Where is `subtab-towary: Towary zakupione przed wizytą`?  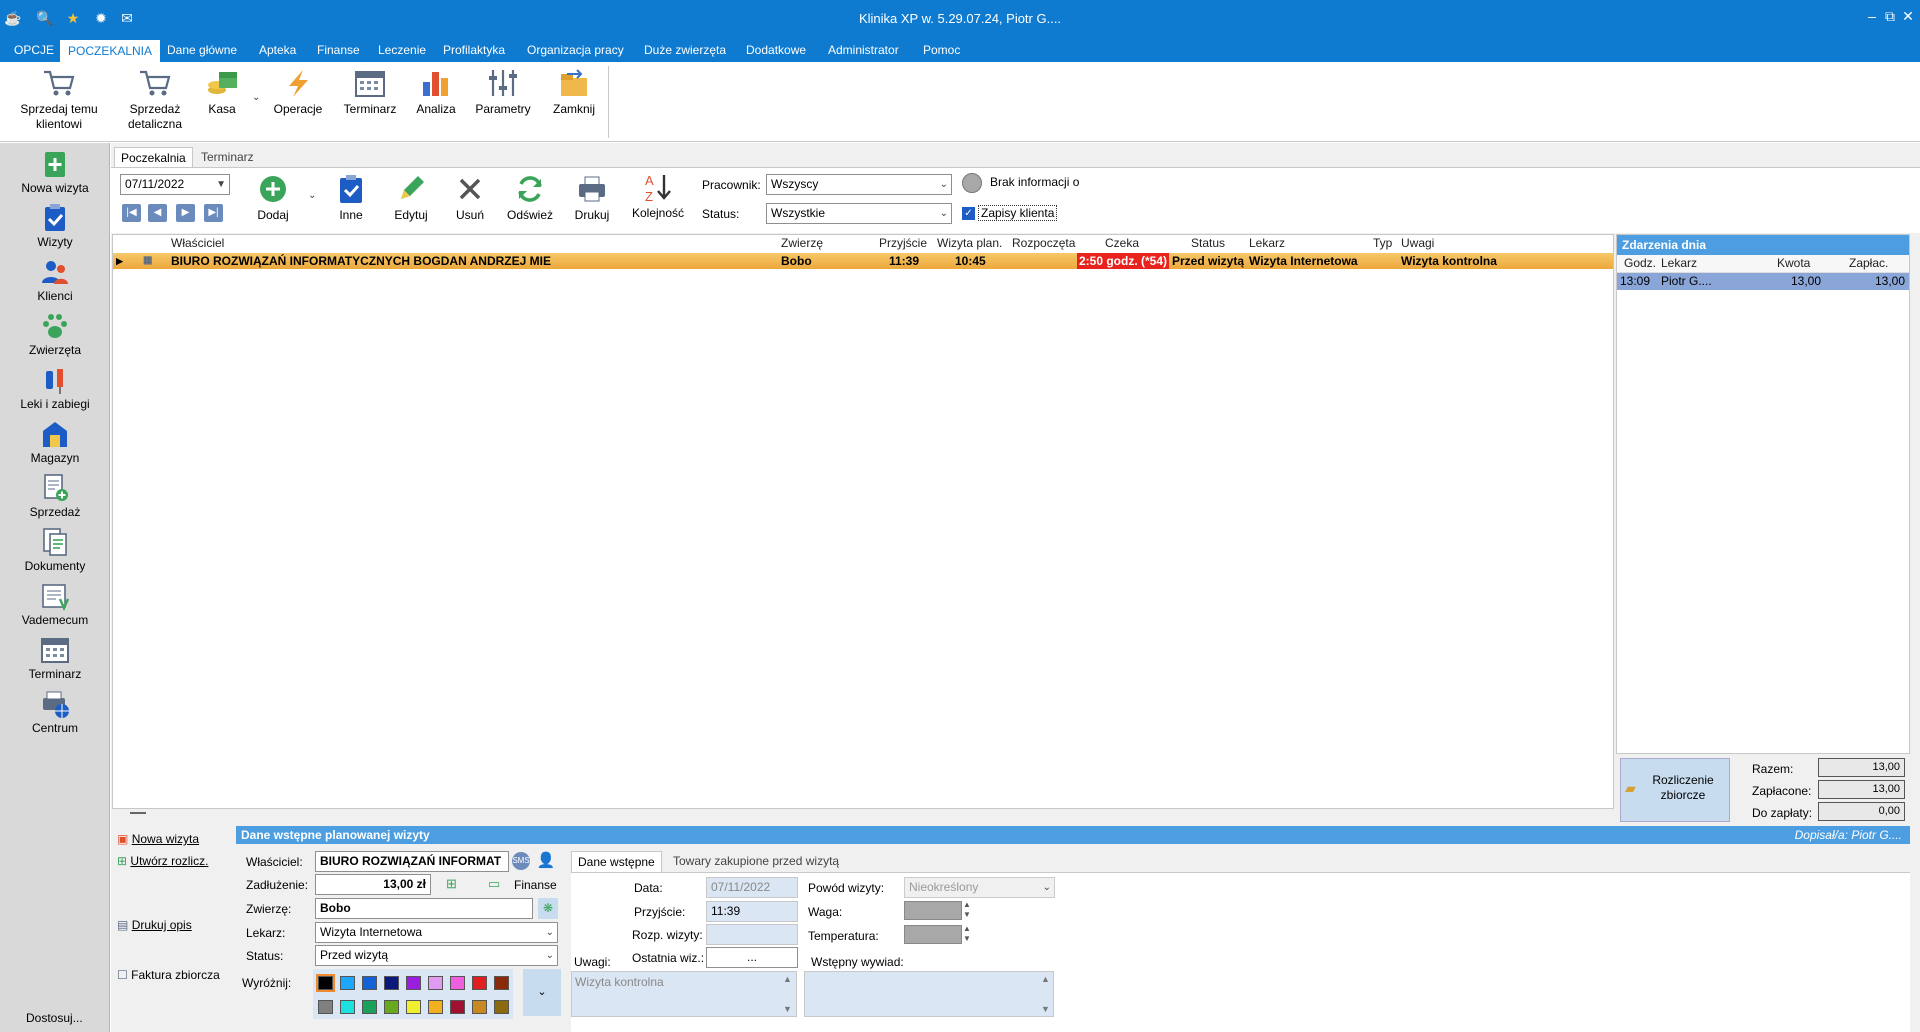
subtab-towary: Towary zakupione przed wizytą is located at coordinates (756, 861).